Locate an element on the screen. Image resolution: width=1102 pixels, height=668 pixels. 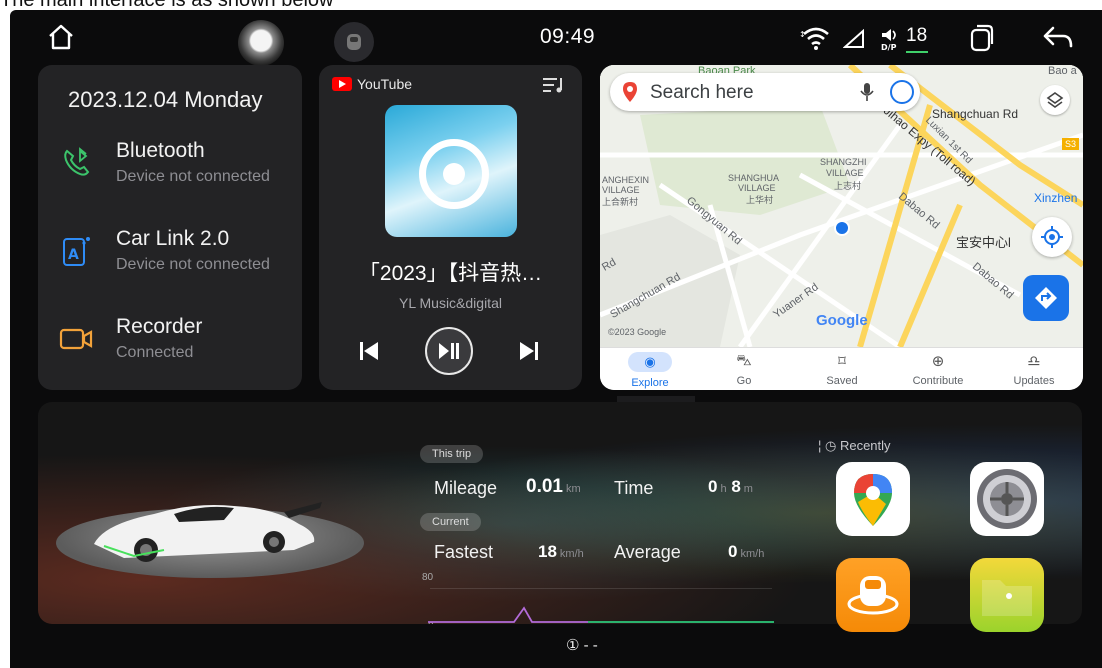
home-icon is located at coordinates (61, 37).